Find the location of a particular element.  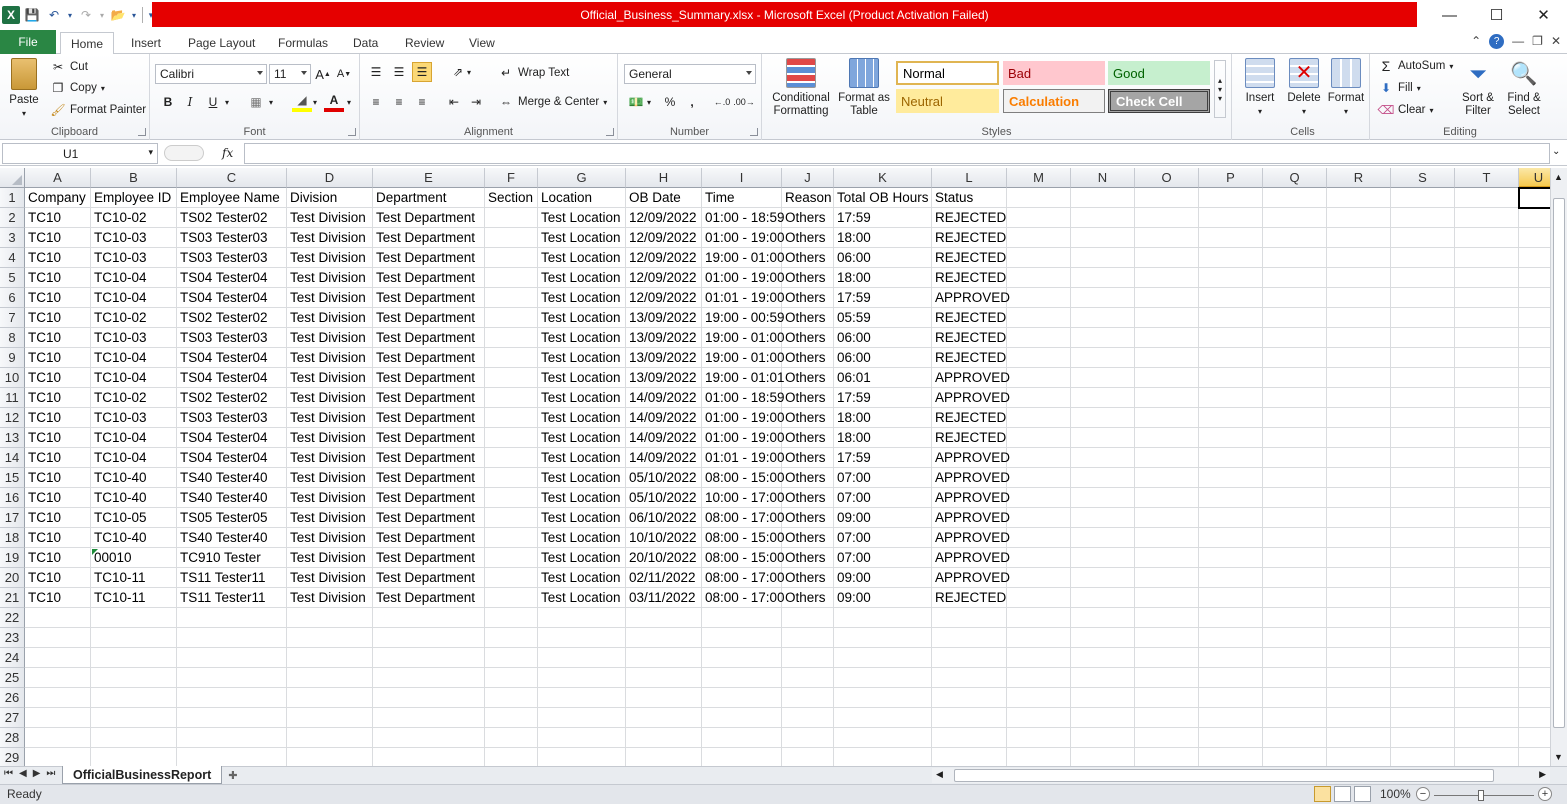

table-cell: 10/10/2022 is located at coordinates (664, 538).